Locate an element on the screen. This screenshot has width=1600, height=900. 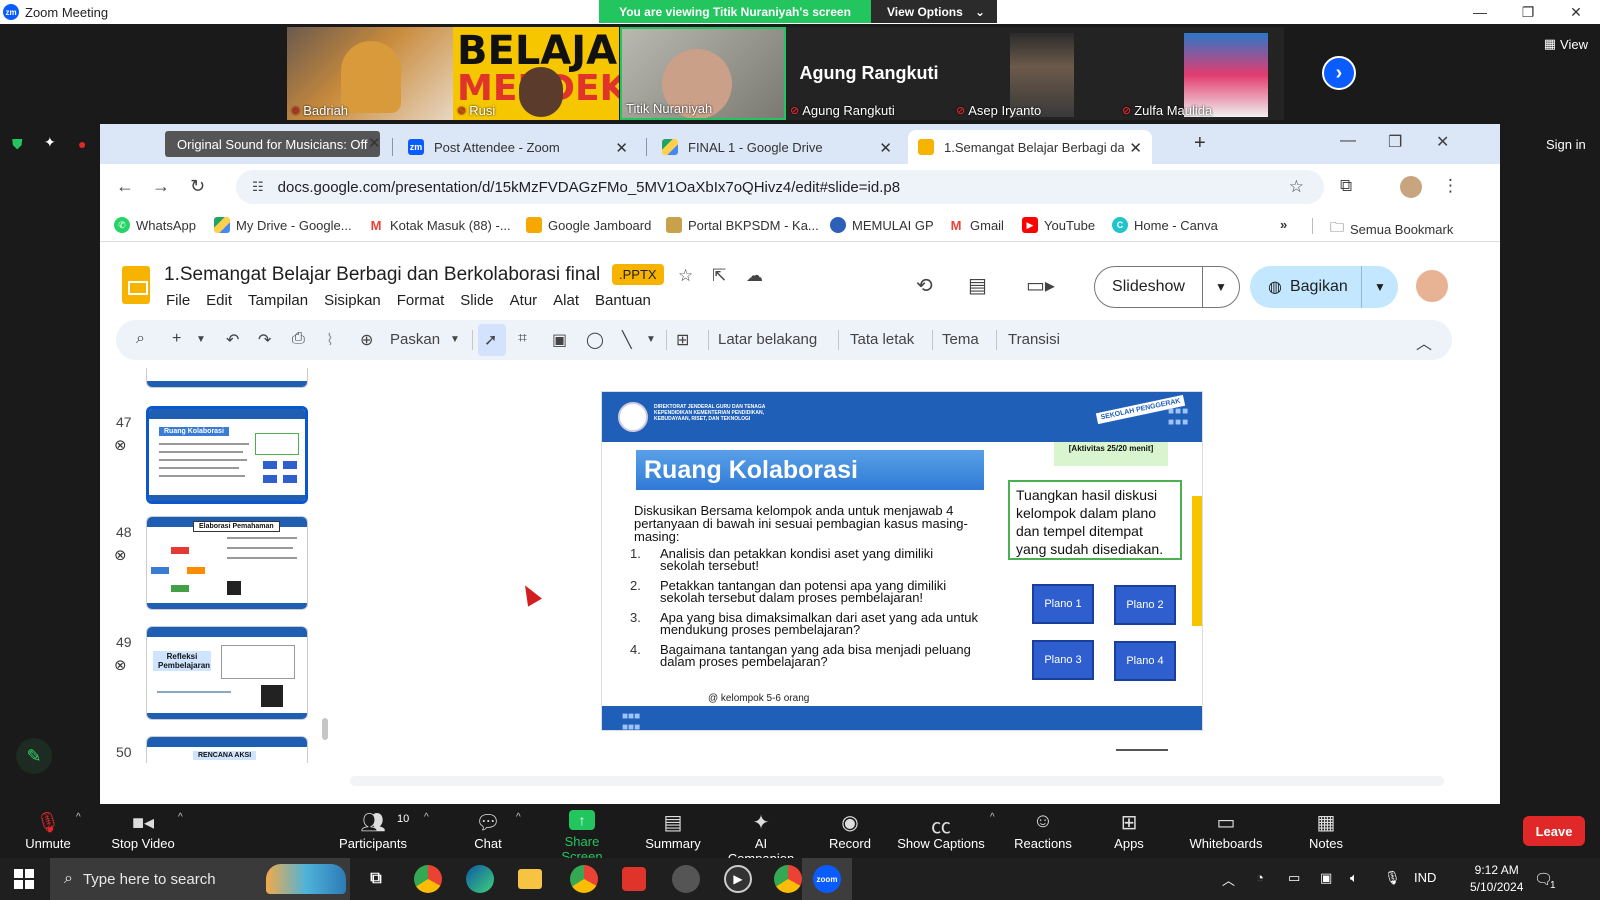
slideshow-button: Slideshow ▼ is located at coordinates (1167, 287).